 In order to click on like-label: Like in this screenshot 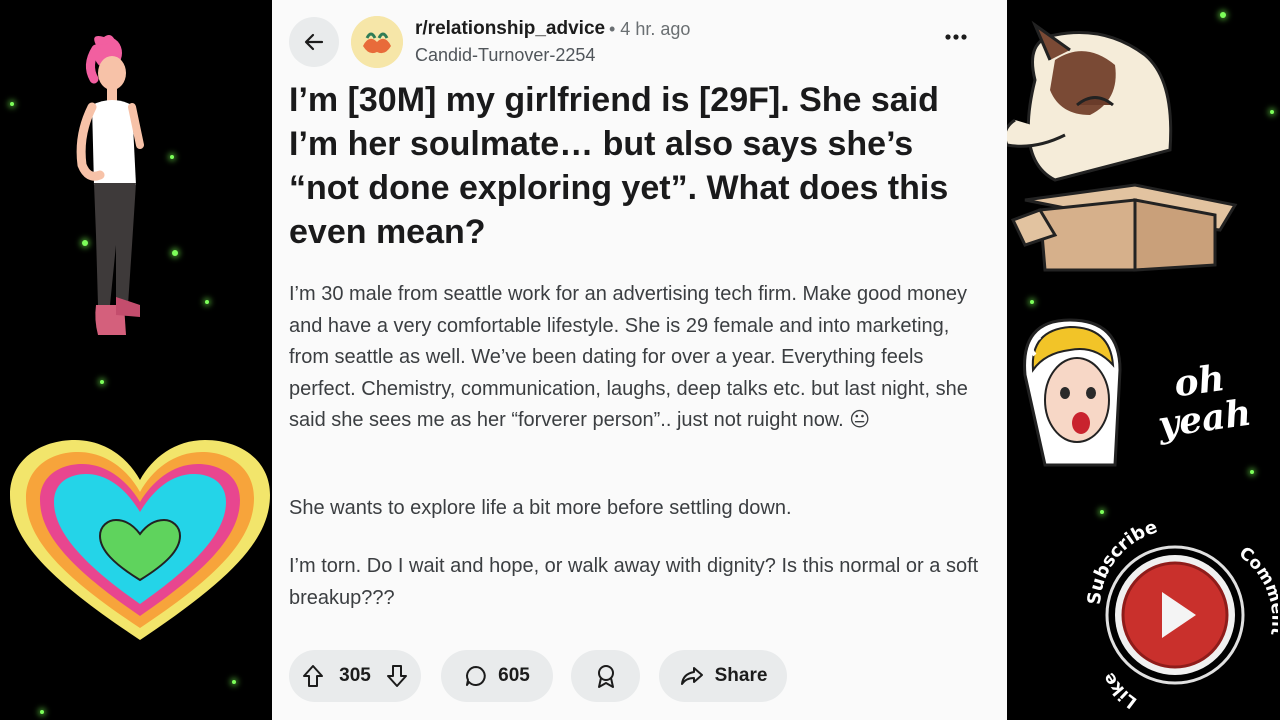, I will do `click(1120, 690)`.